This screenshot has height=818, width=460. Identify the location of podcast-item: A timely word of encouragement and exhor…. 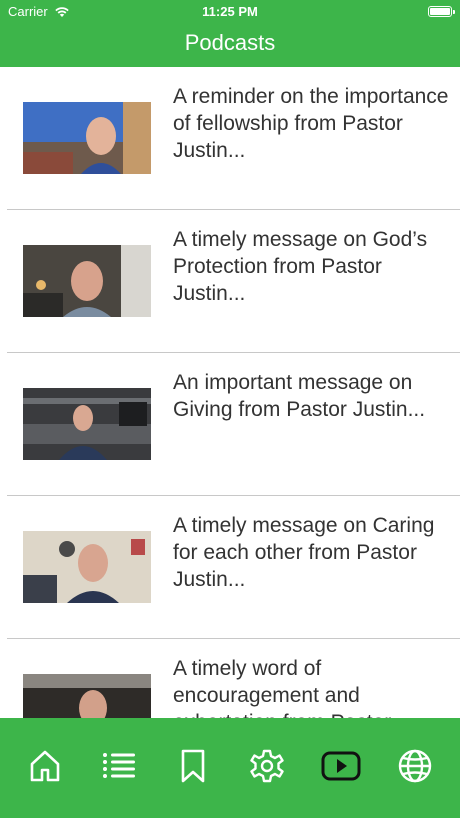
(233, 678).